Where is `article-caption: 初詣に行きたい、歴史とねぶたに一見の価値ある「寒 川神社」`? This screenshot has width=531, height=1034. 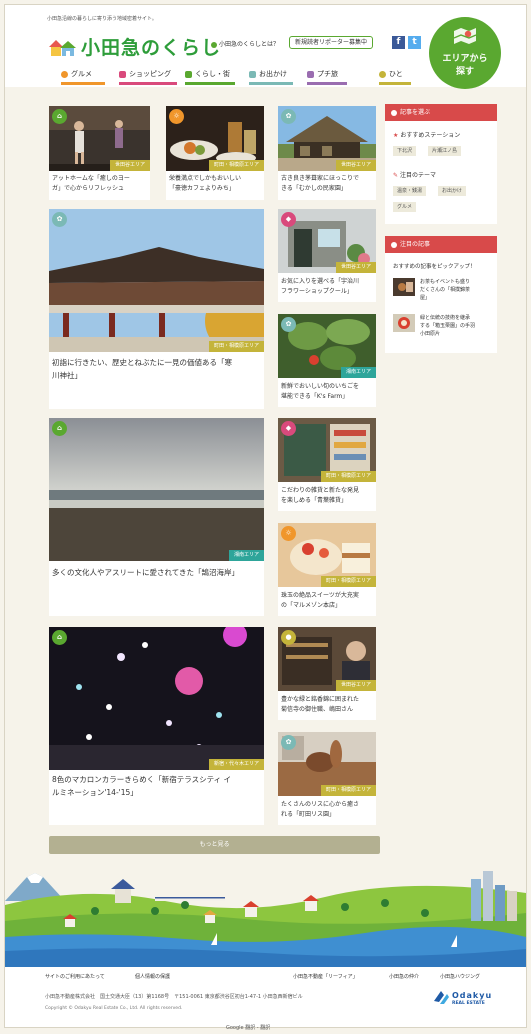
article-caption: 初詣に行きたい、歴史とねぶたに一見の価値ある「寒 川神社」 is located at coordinates (142, 369).